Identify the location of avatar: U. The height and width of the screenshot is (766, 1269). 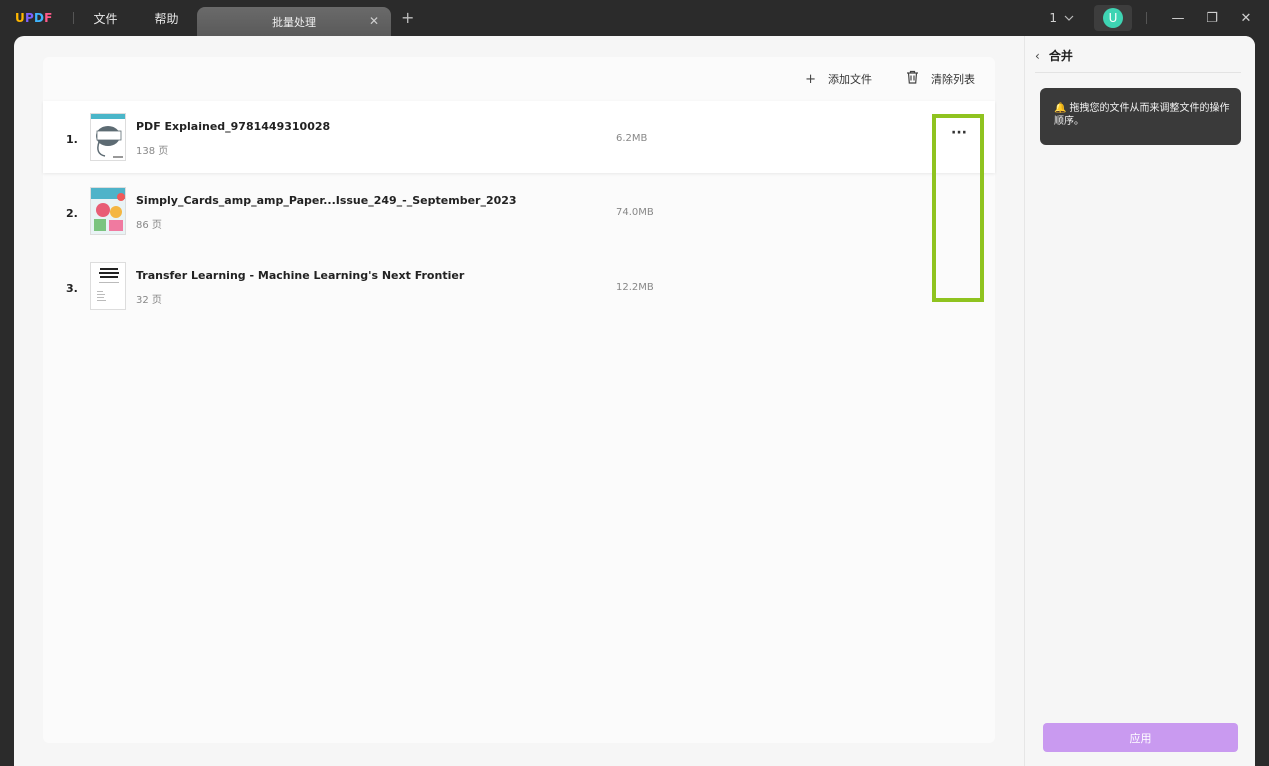
(1113, 18).